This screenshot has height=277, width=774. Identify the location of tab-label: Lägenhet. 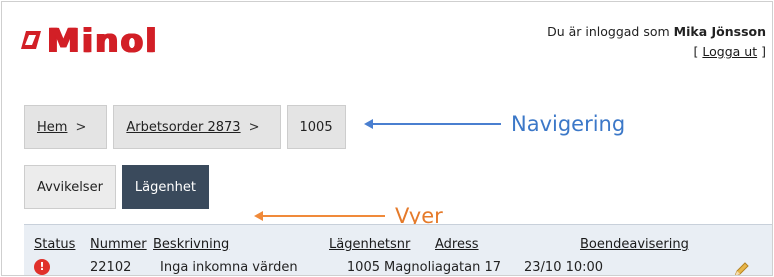
(165, 187).